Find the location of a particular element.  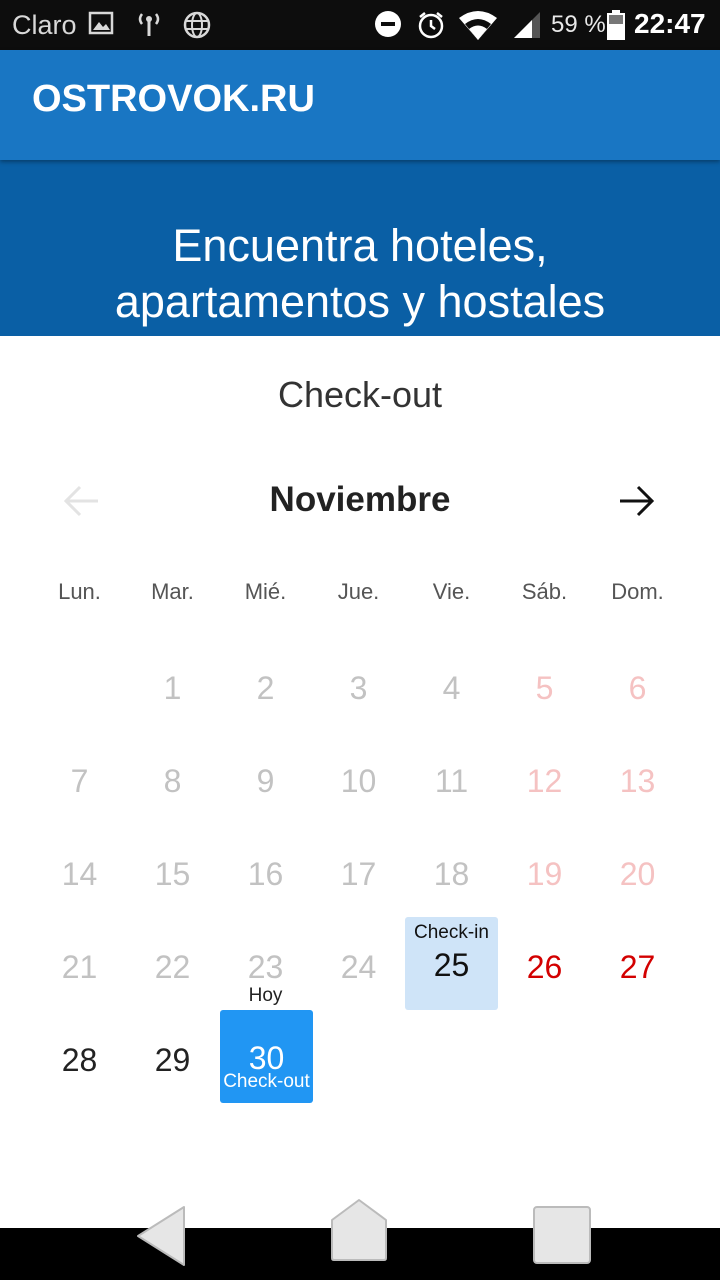

check-out-label: Check-out is located at coordinates (266, 1081).